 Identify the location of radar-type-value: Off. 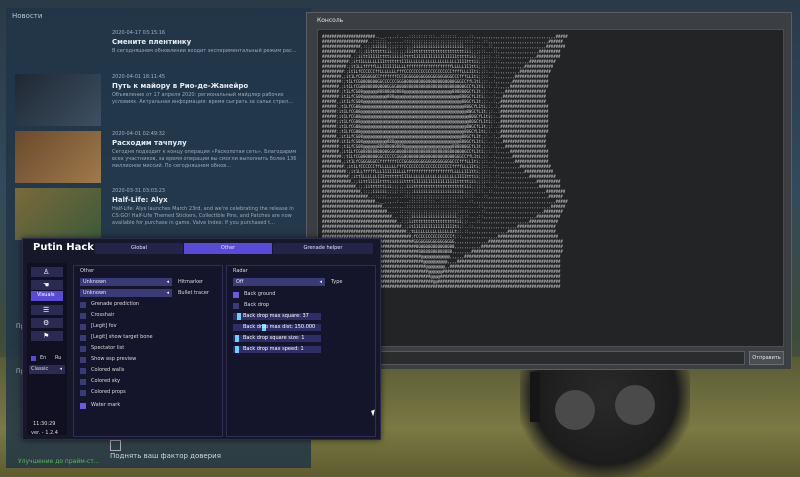
(240, 282).